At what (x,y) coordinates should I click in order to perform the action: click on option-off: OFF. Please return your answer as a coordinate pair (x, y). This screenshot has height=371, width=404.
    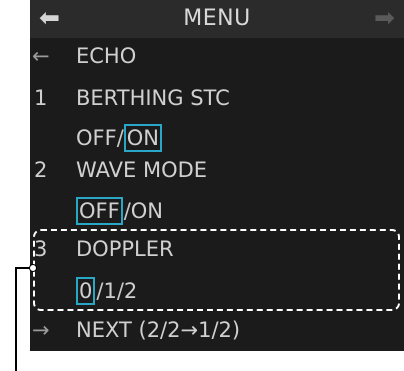
    Looking at the image, I should click on (96, 138).